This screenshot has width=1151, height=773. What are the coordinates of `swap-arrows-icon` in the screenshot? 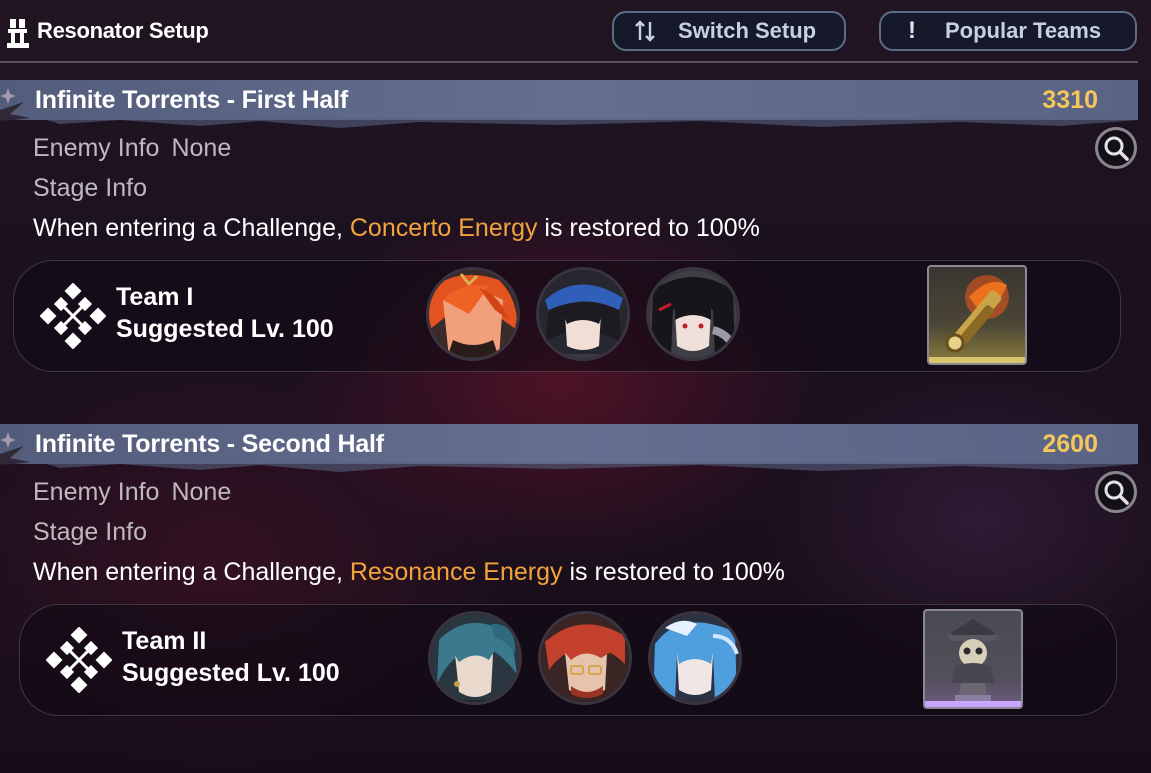 It's located at (645, 31).